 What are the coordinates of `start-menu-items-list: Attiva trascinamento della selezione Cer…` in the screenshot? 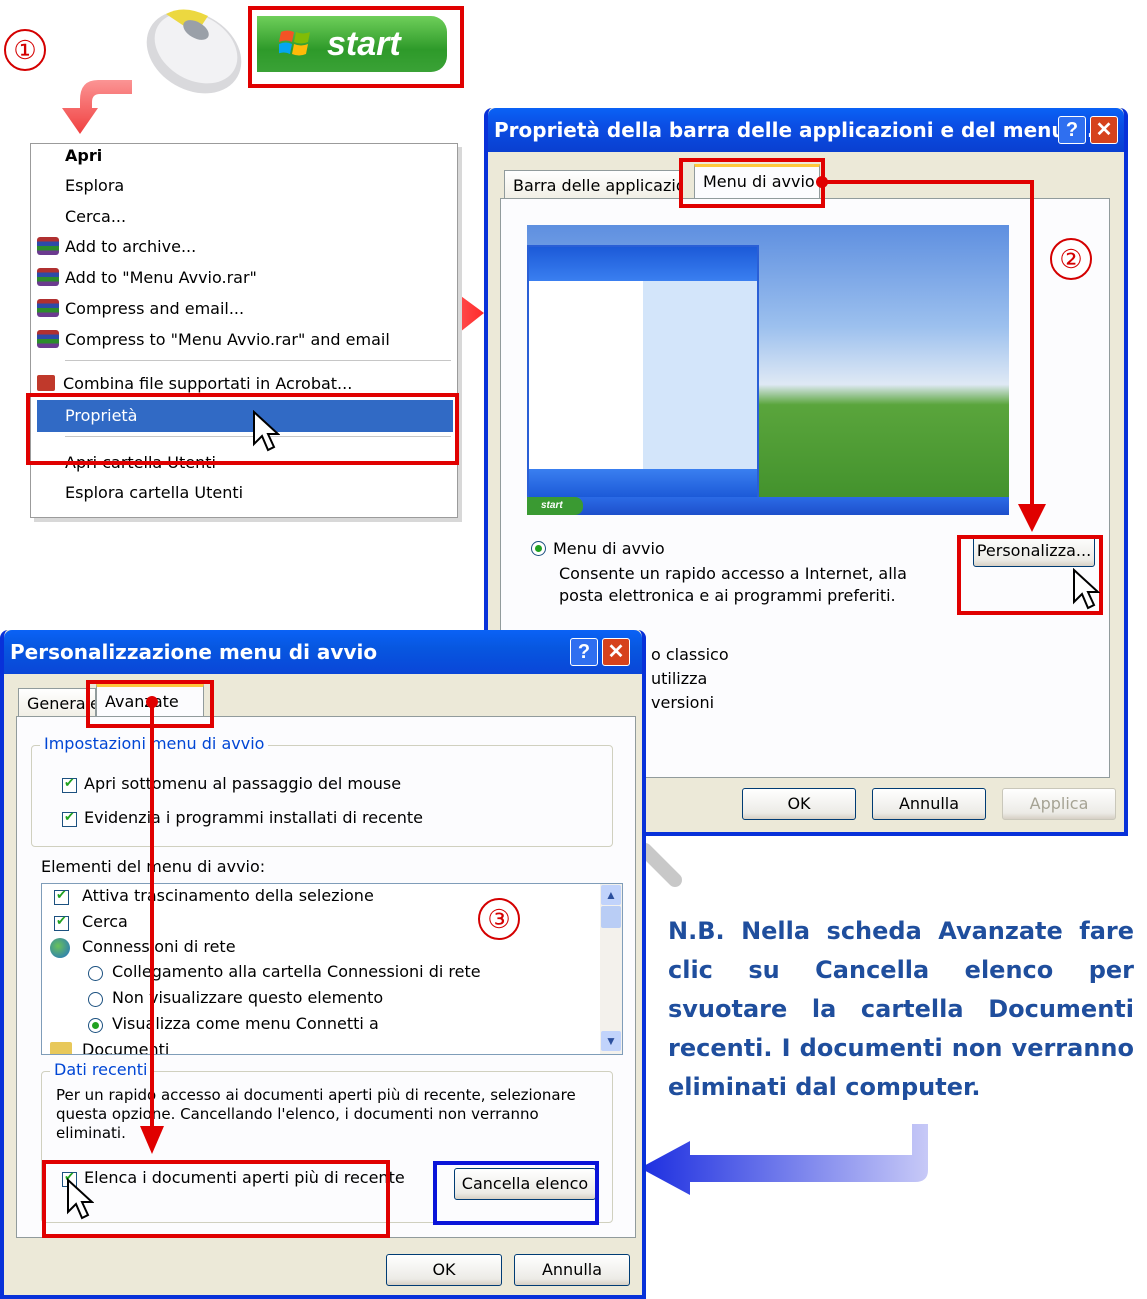 It's located at (332, 969).